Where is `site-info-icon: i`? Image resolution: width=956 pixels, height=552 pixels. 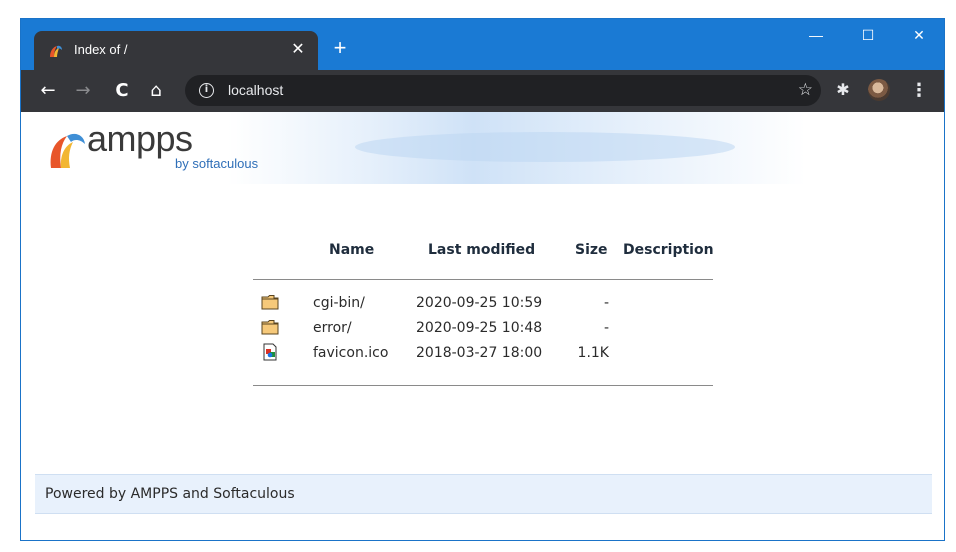
site-info-icon: i is located at coordinates (206, 90).